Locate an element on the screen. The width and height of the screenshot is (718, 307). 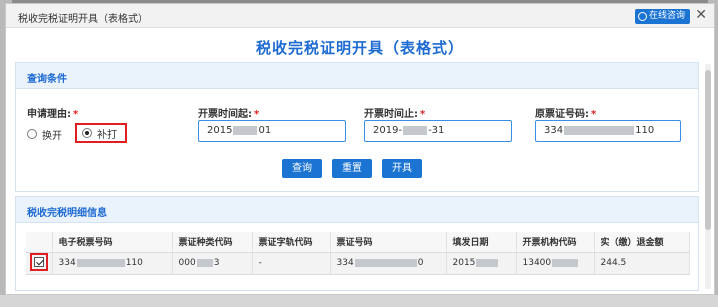
column-header: 开票机构代码 is located at coordinates (555, 242).